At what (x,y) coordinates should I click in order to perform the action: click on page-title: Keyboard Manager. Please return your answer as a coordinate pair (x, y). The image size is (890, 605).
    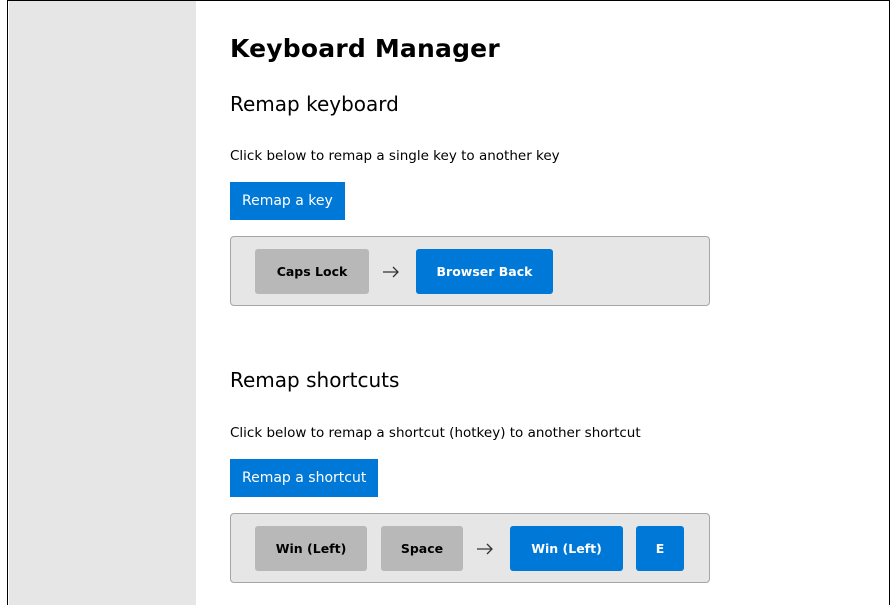
    Looking at the image, I should click on (365, 48).